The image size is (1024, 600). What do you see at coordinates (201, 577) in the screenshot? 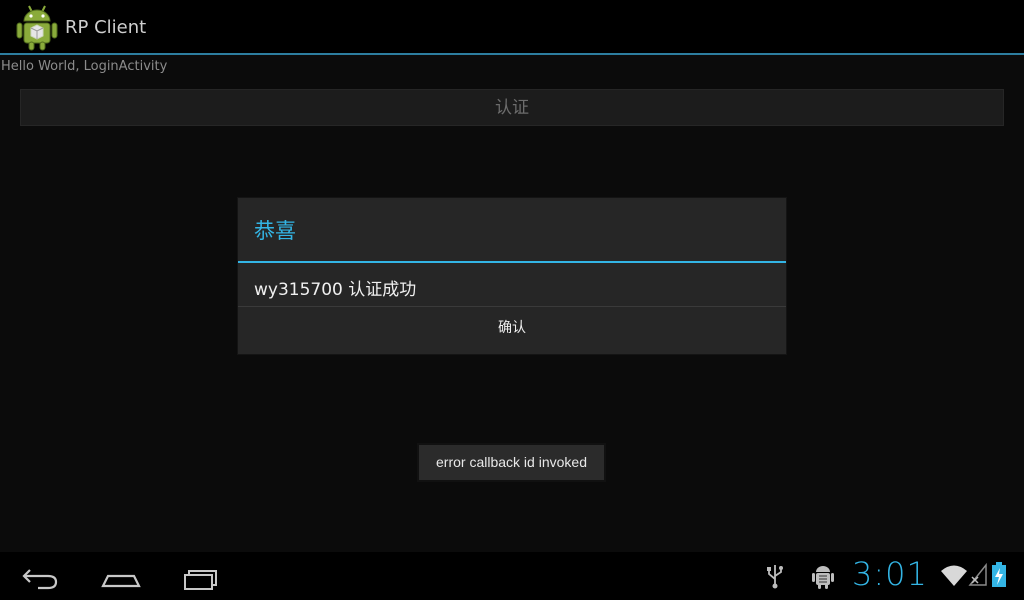
I see `recents-icon` at bounding box center [201, 577].